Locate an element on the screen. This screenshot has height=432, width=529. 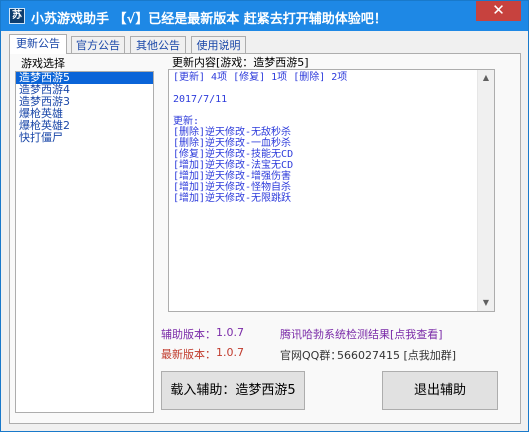
load-assist-button: 载入辅助：造梦西游5 is located at coordinates (233, 390).